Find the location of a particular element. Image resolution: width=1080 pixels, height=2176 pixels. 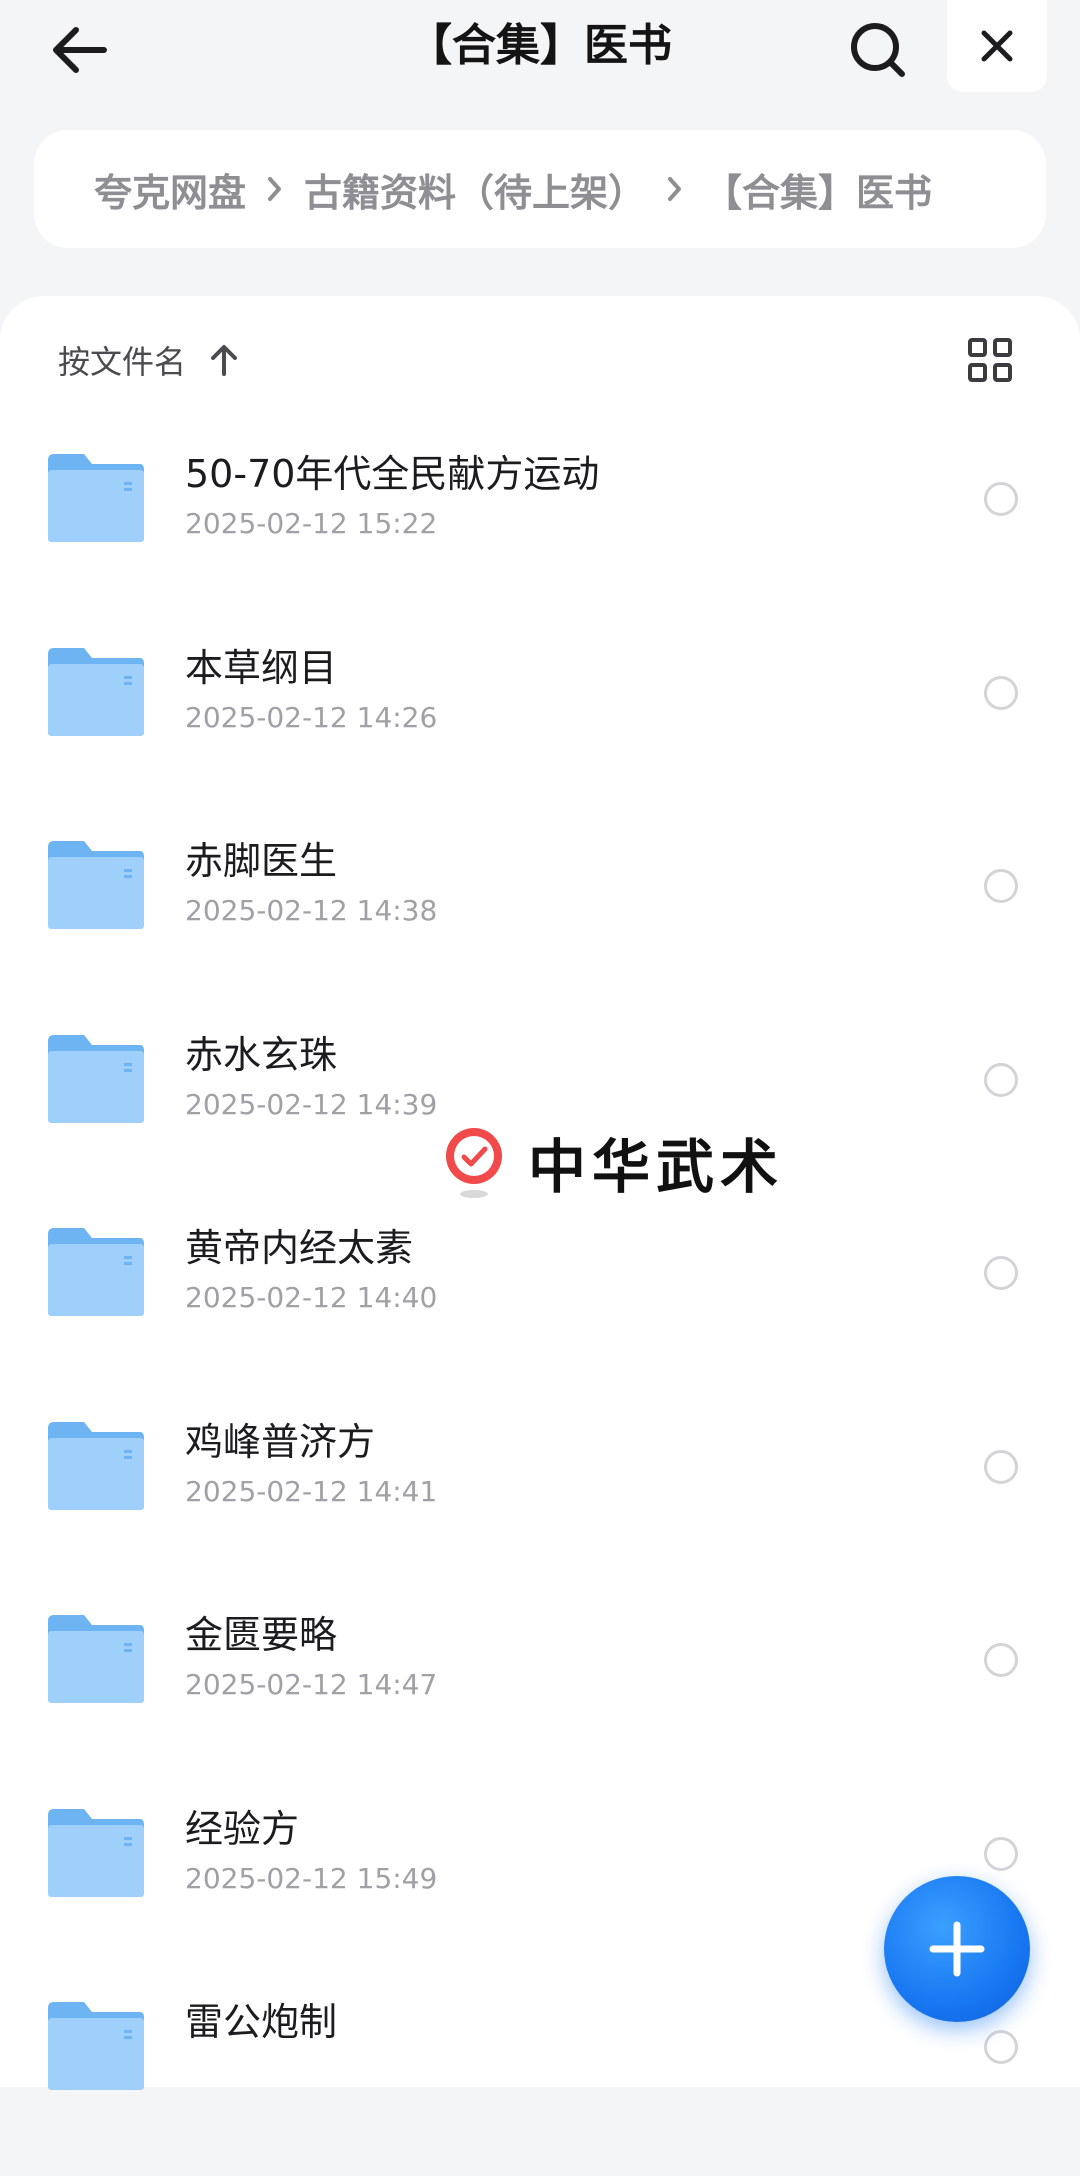

file-row: 鸡峰普济方 2025-02-12 14:41 is located at coordinates (540, 1499).